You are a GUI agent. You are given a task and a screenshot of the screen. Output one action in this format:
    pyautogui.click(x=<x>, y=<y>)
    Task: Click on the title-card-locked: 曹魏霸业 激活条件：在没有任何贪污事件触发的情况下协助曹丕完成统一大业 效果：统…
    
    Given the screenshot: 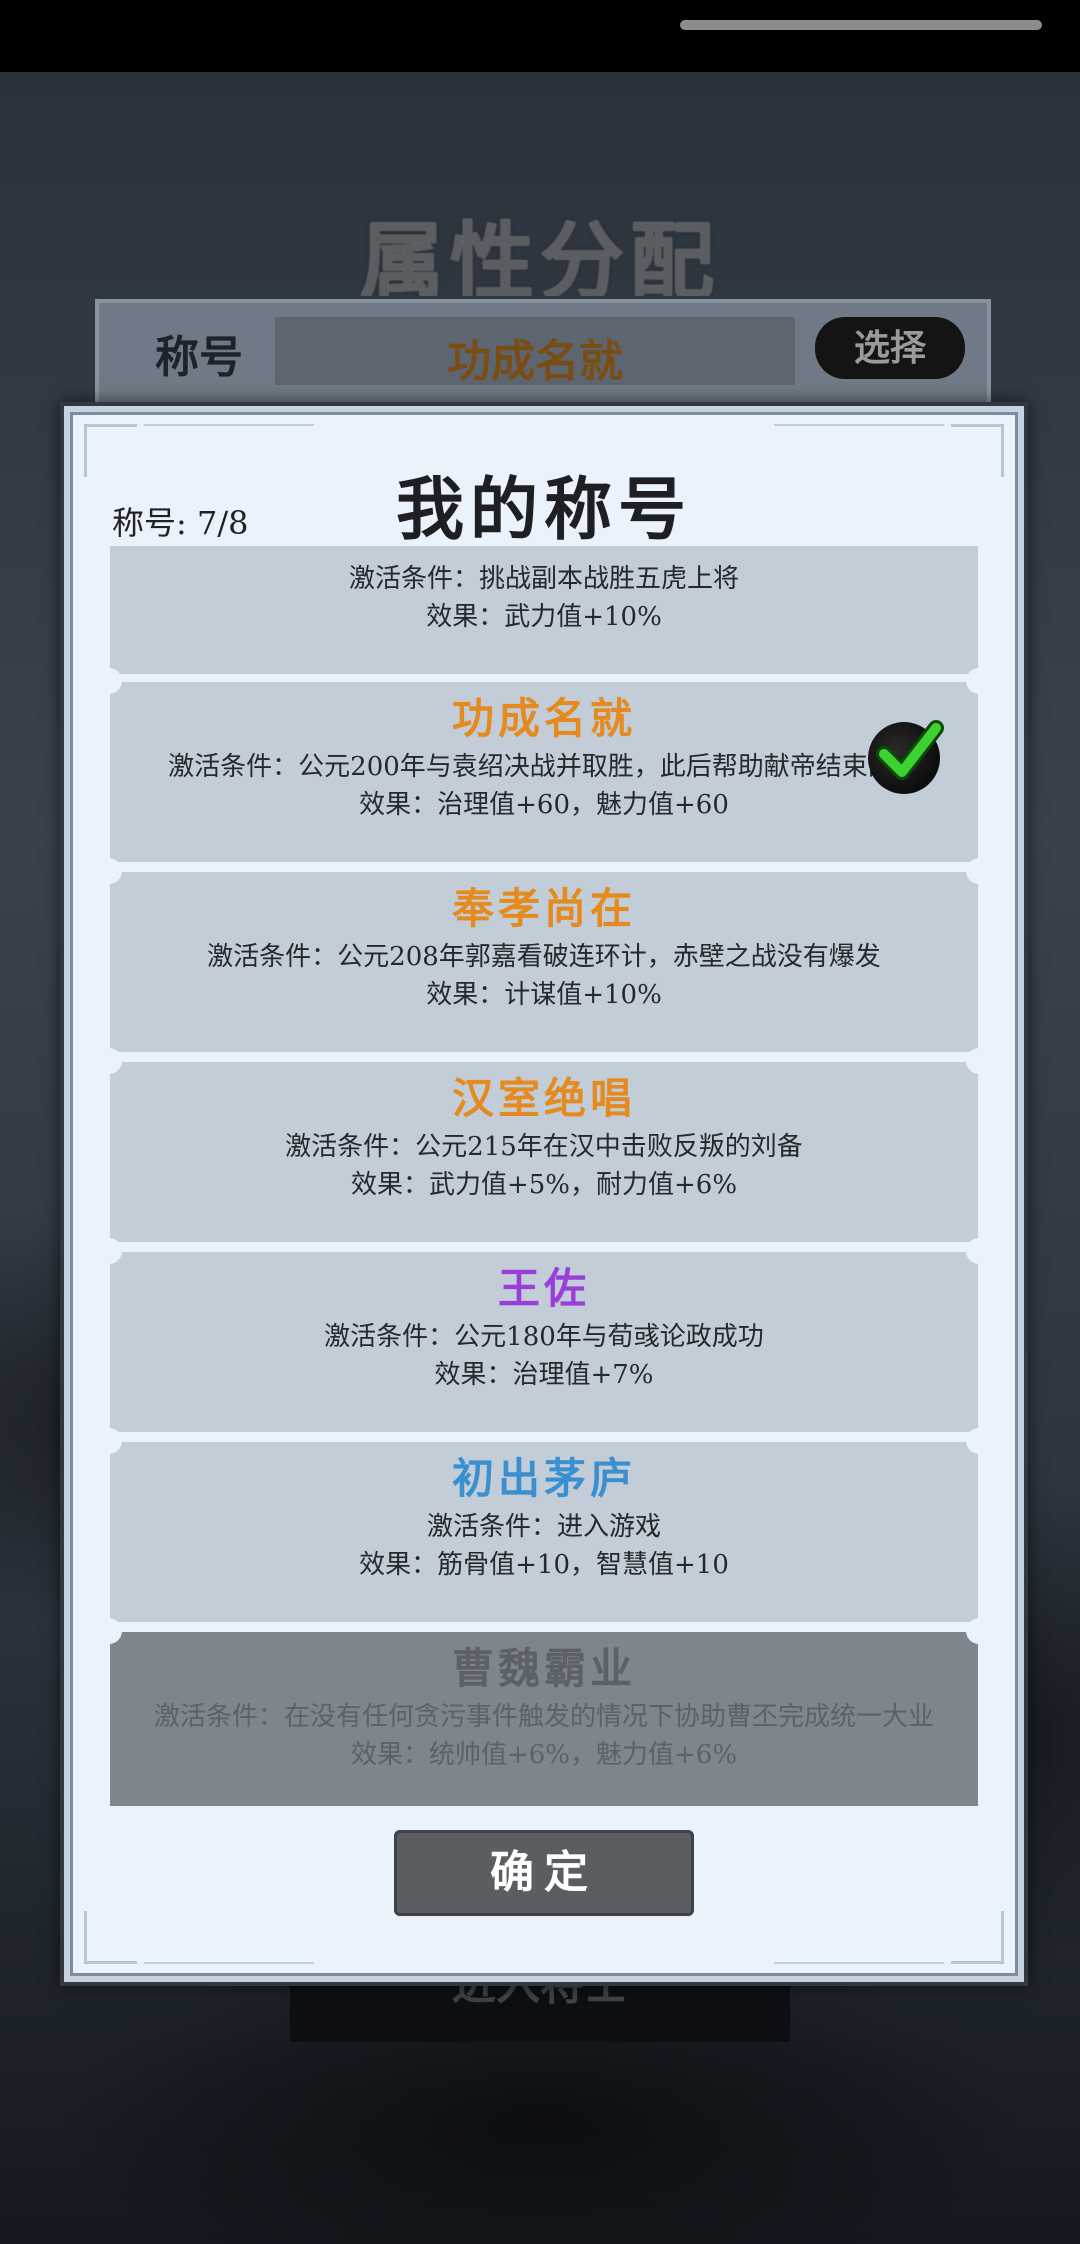 What is the action you would take?
    pyautogui.click(x=544, y=1712)
    